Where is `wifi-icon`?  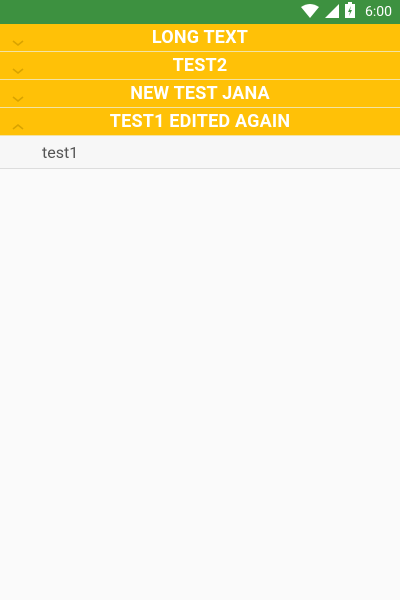 wifi-icon is located at coordinates (310, 12).